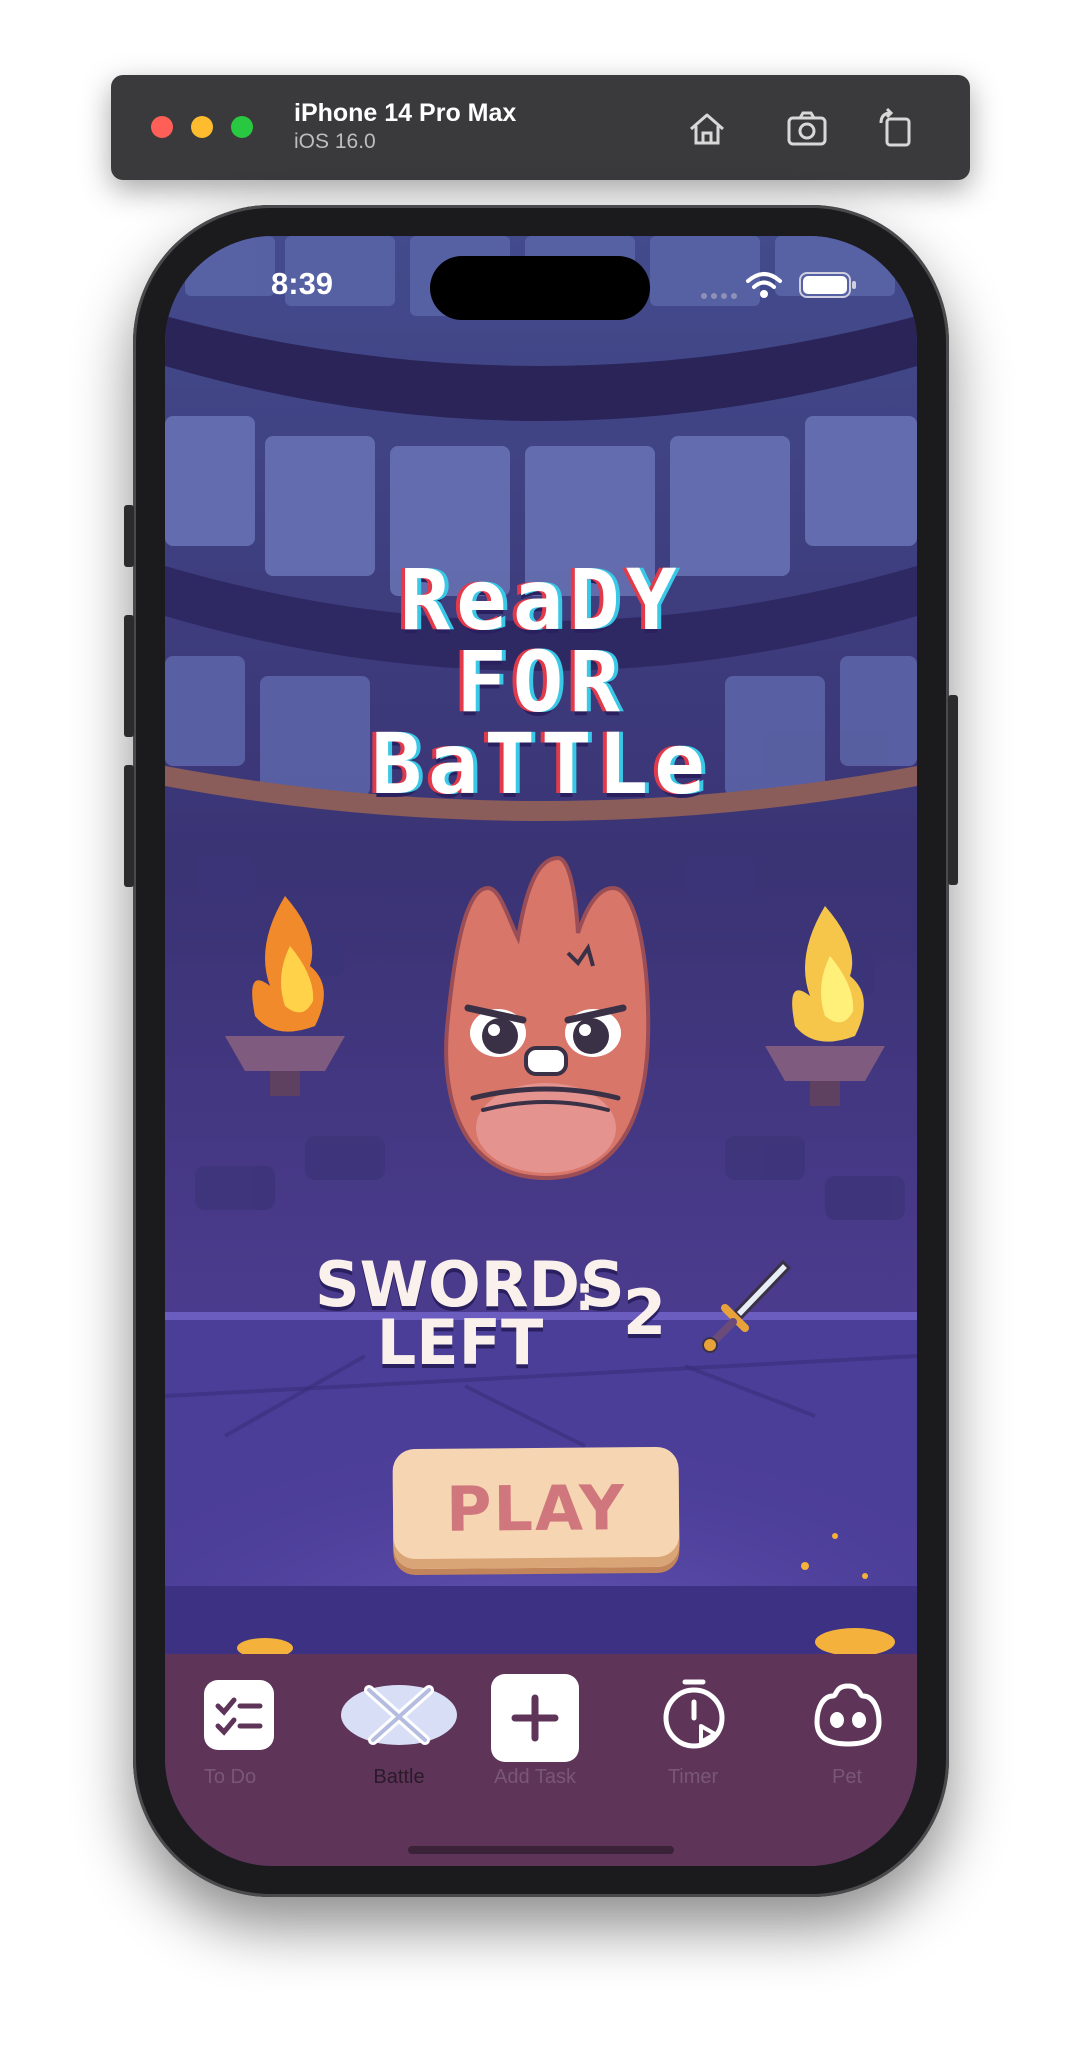 This screenshot has width=1082, height=2054. I want to click on swords-left-label: SWORDS LEFT, so click(470, 1316).